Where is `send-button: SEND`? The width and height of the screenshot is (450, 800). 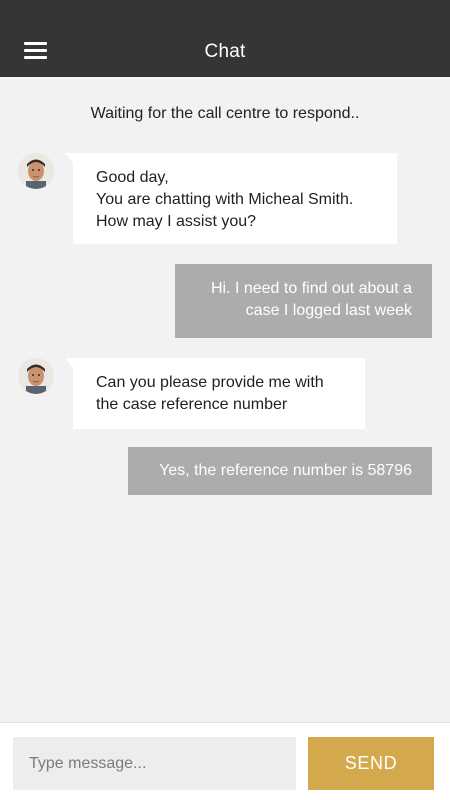
send-button: SEND is located at coordinates (371, 763).